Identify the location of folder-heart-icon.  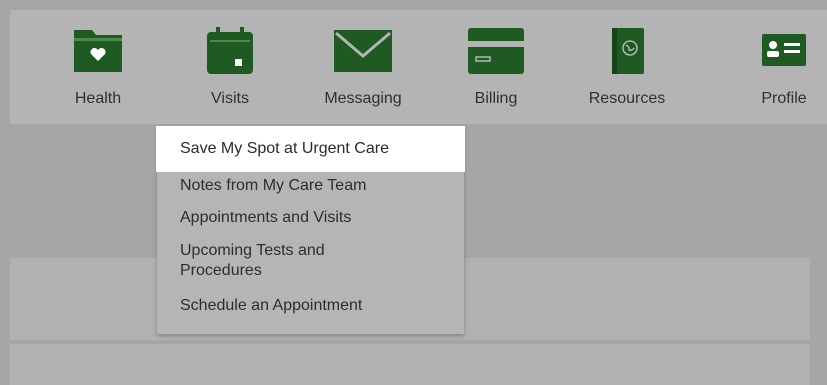
(98, 52).